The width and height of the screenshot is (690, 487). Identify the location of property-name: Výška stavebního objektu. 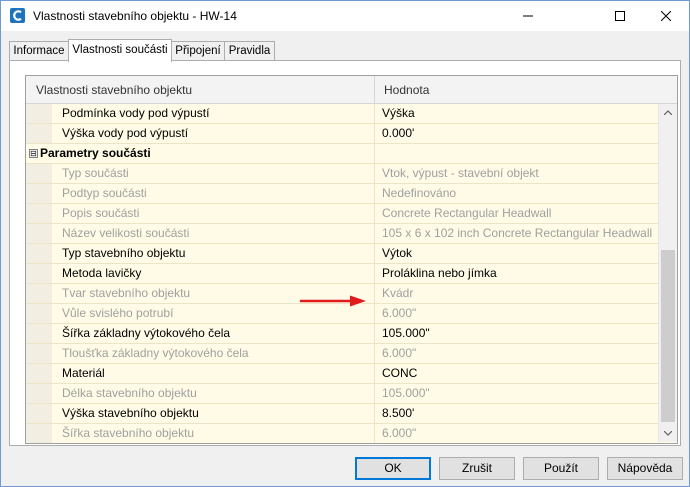
(130, 413).